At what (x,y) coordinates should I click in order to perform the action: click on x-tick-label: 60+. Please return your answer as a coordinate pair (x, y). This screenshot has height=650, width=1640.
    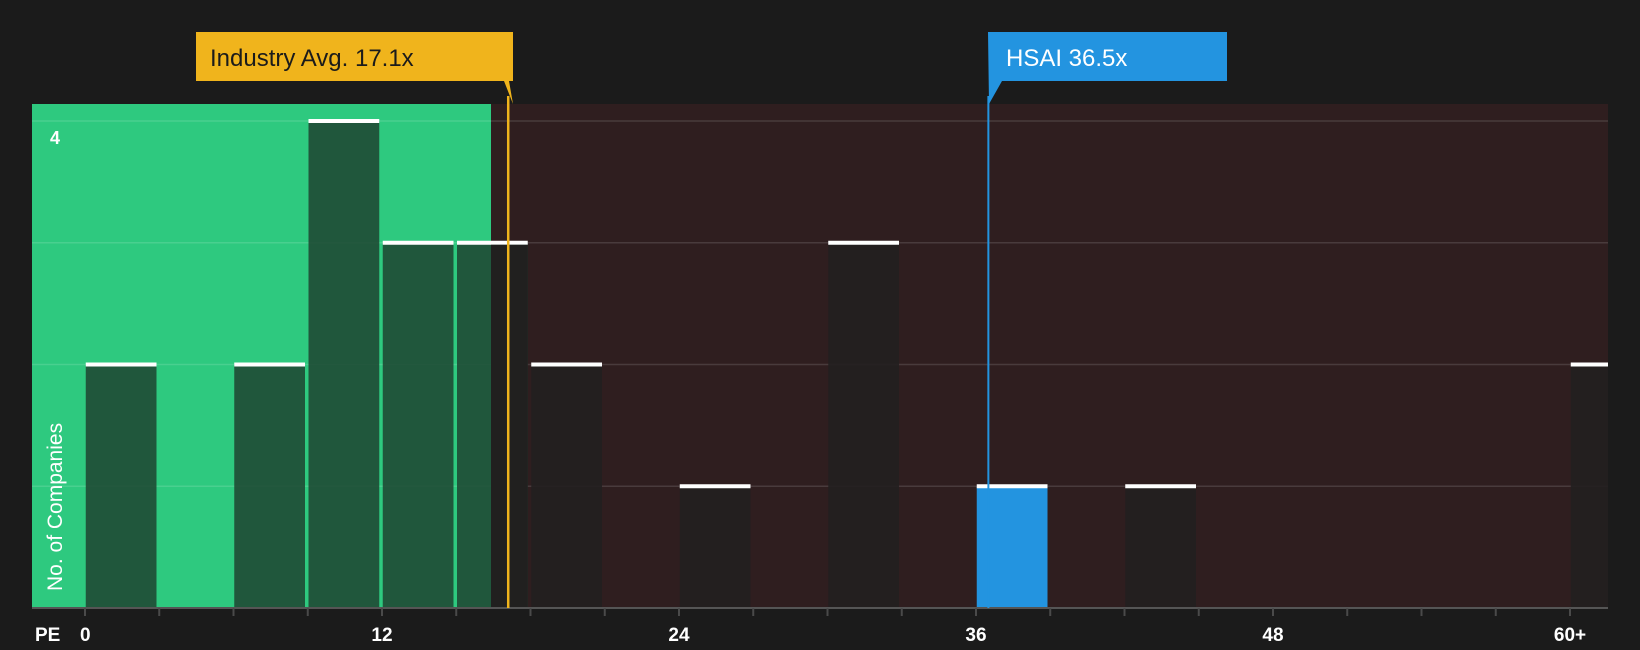
    Looking at the image, I should click on (1570, 635).